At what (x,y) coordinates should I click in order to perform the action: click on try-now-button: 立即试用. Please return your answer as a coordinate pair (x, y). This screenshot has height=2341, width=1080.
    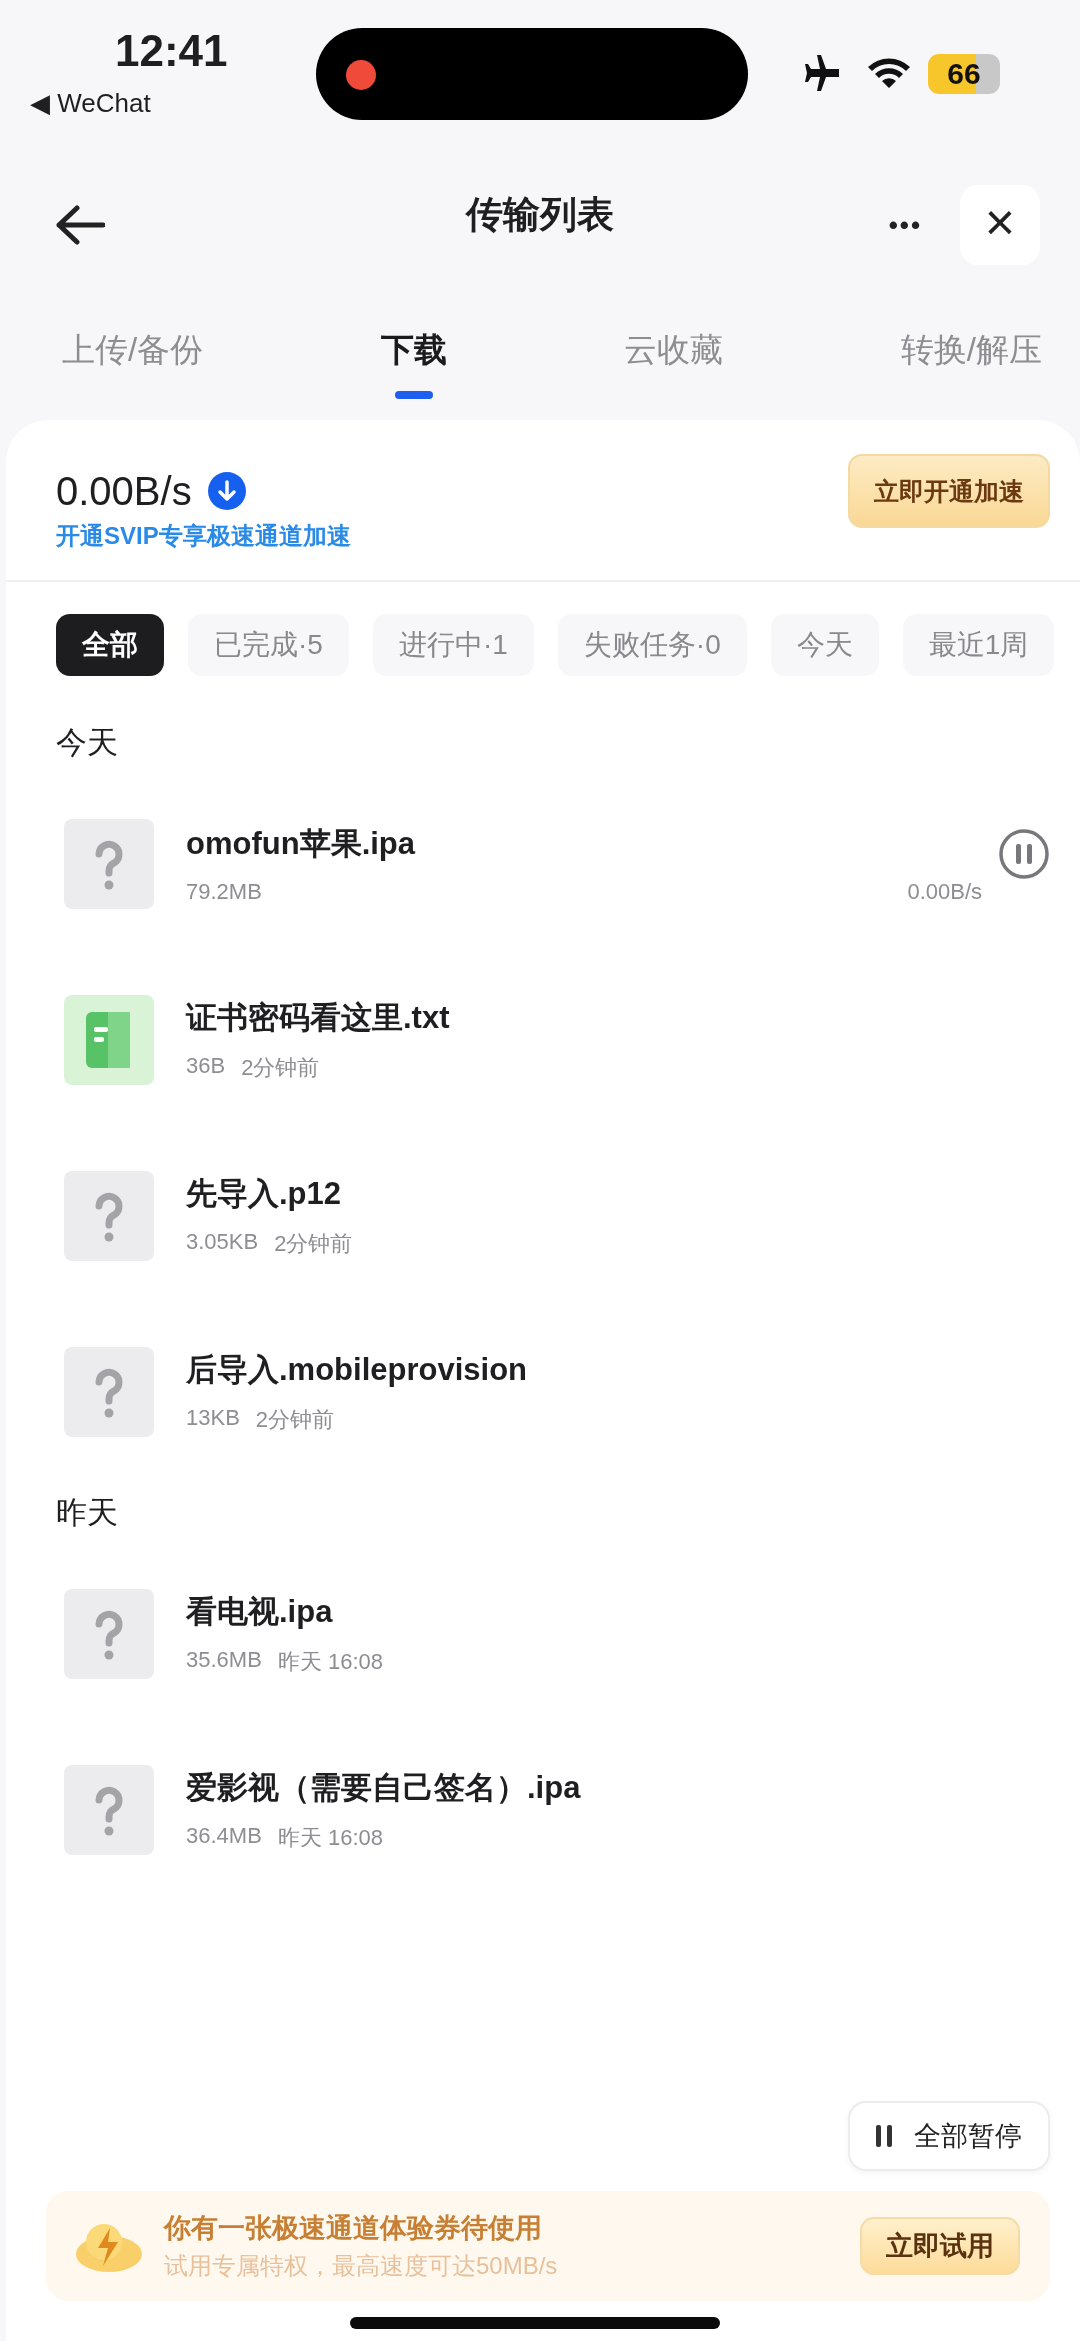
    Looking at the image, I should click on (940, 2246).